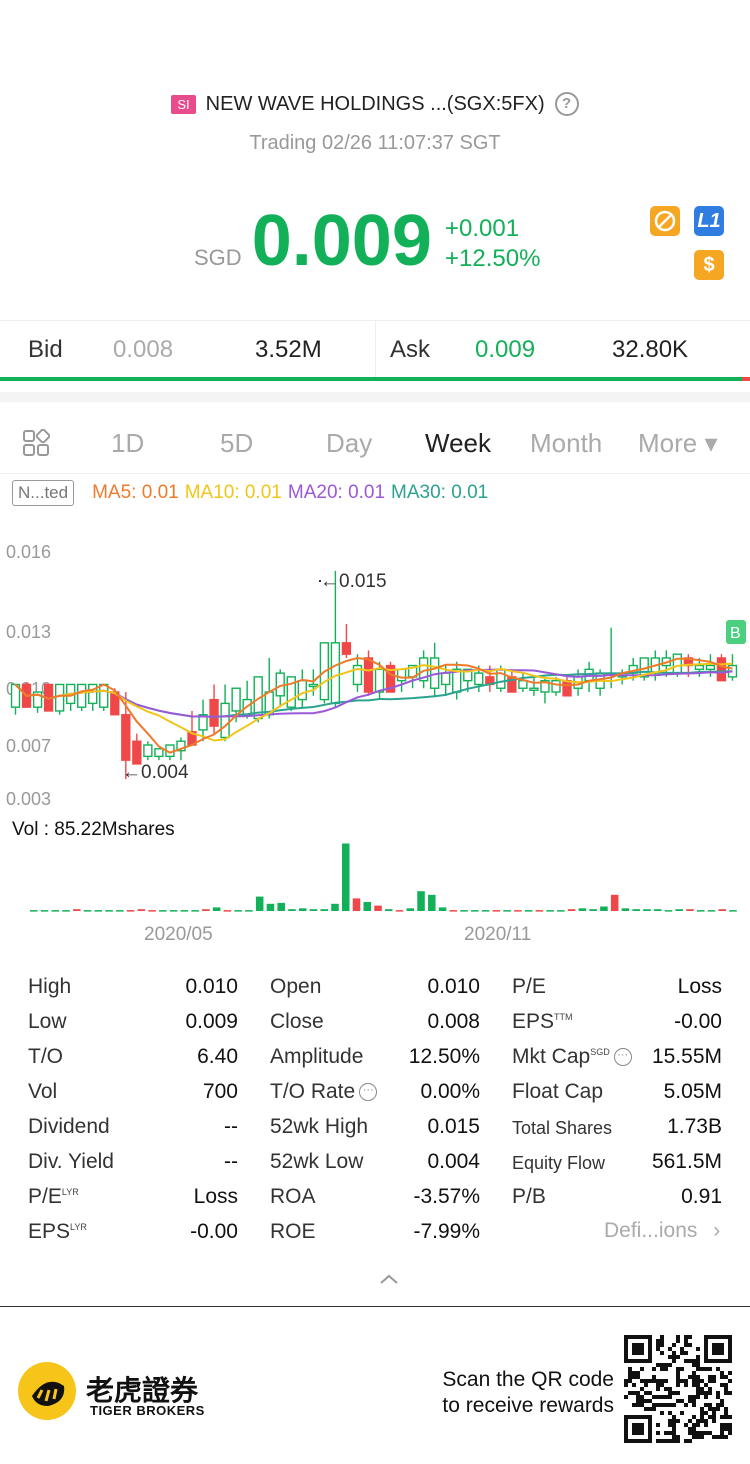  Describe the element at coordinates (678, 1389) in the screenshot. I see `qr-code-icon` at that location.